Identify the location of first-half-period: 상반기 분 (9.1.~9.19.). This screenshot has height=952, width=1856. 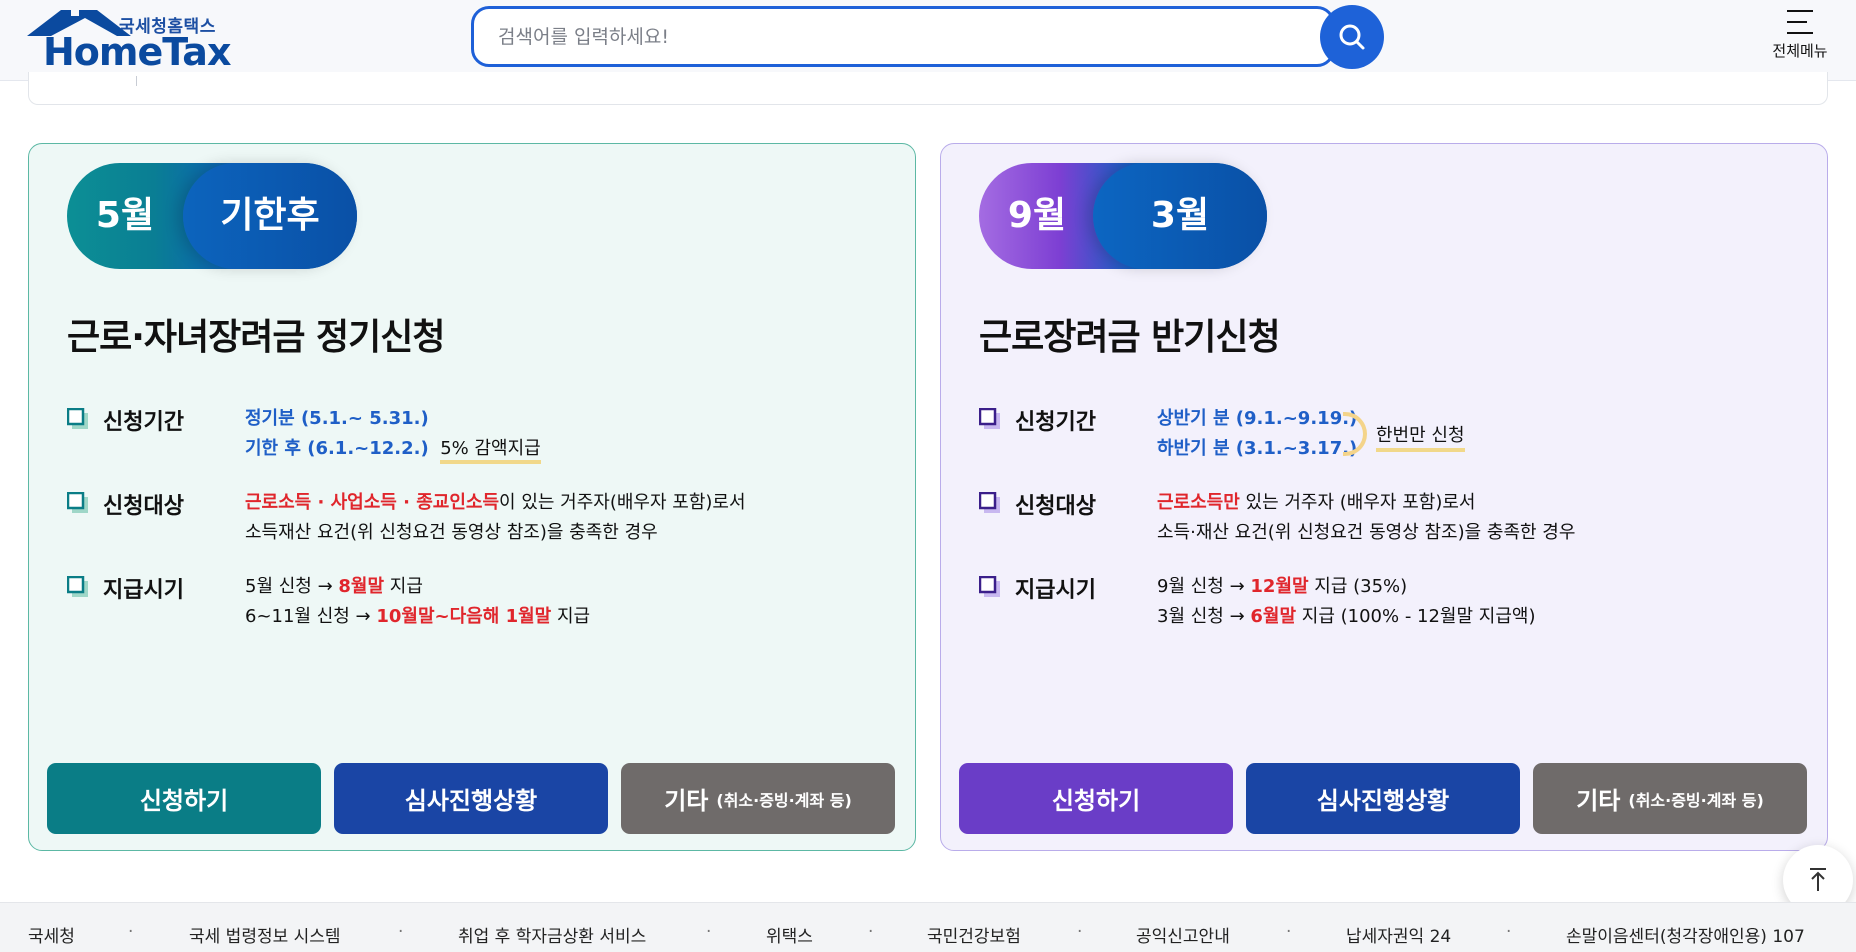
(1257, 418).